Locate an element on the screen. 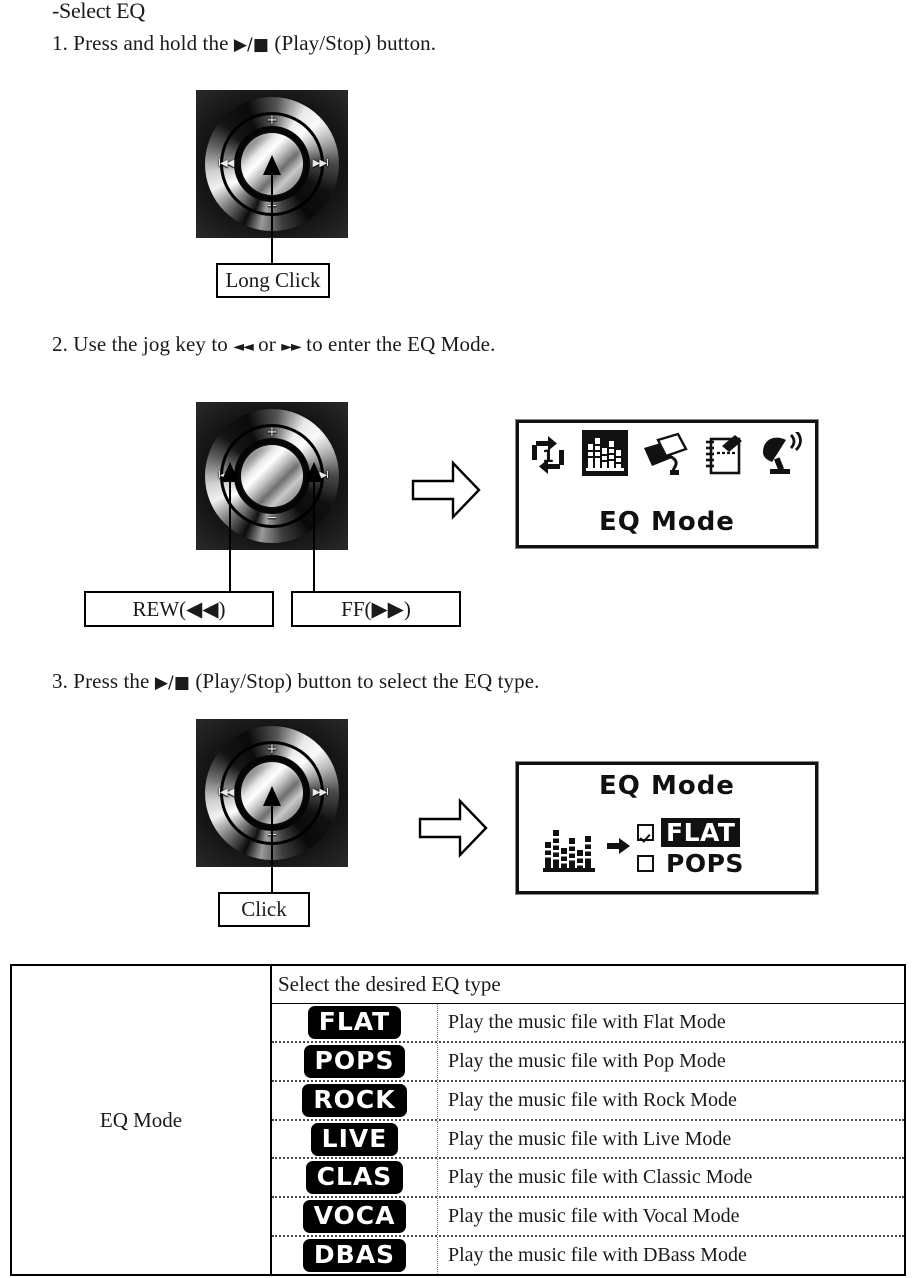 The image size is (916, 1278). notepad-icon is located at coordinates (724, 456).